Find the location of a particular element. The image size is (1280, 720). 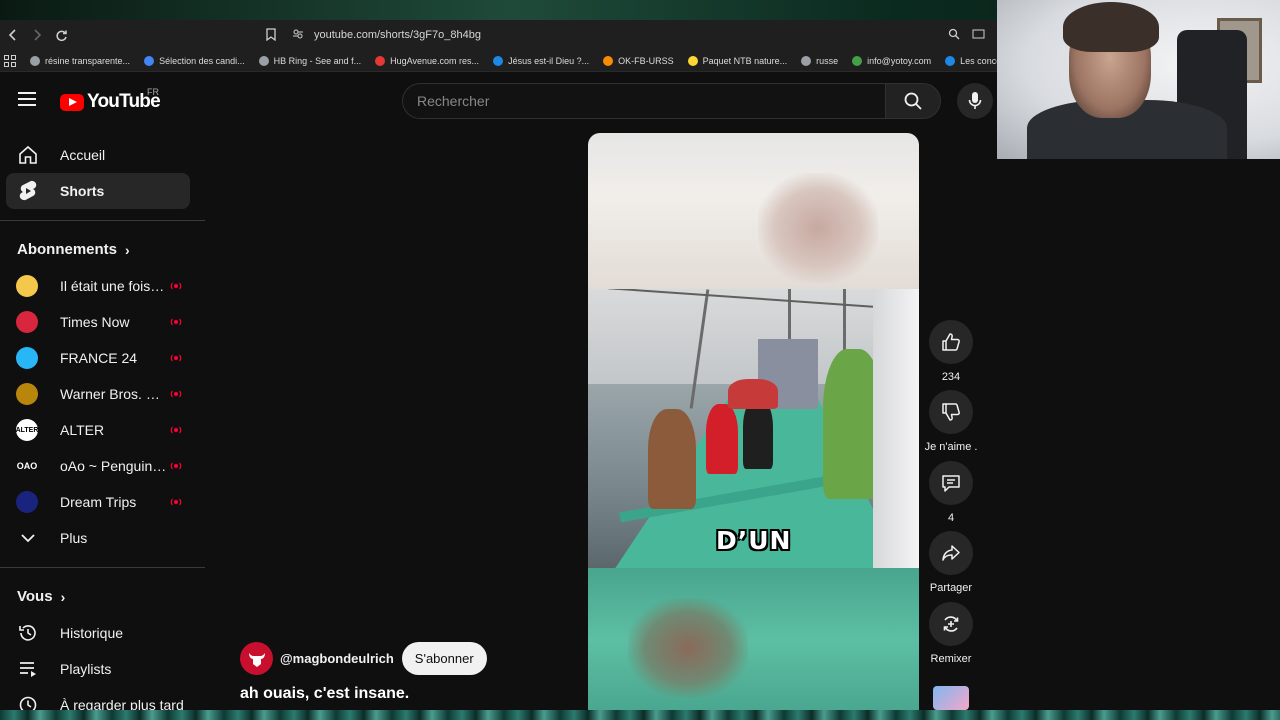

sidebar-item-shorts: Shorts is located at coordinates (98, 191).